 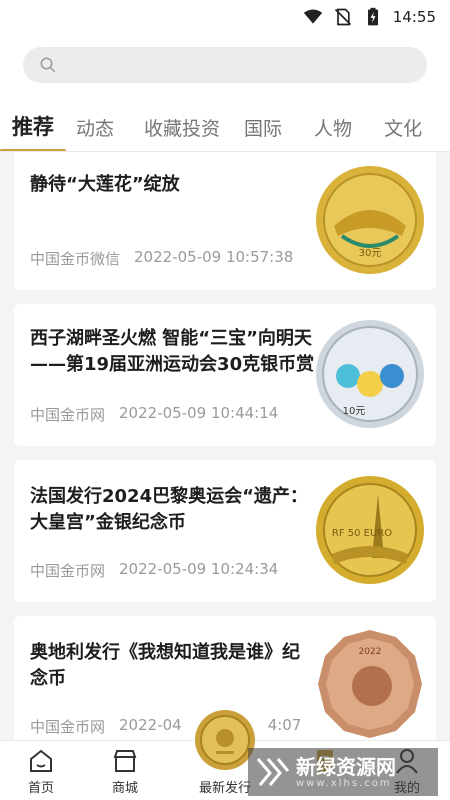 I want to click on header: 推荐 动态 收藏投资 国际 人物 文化, so click(x=225, y=93).